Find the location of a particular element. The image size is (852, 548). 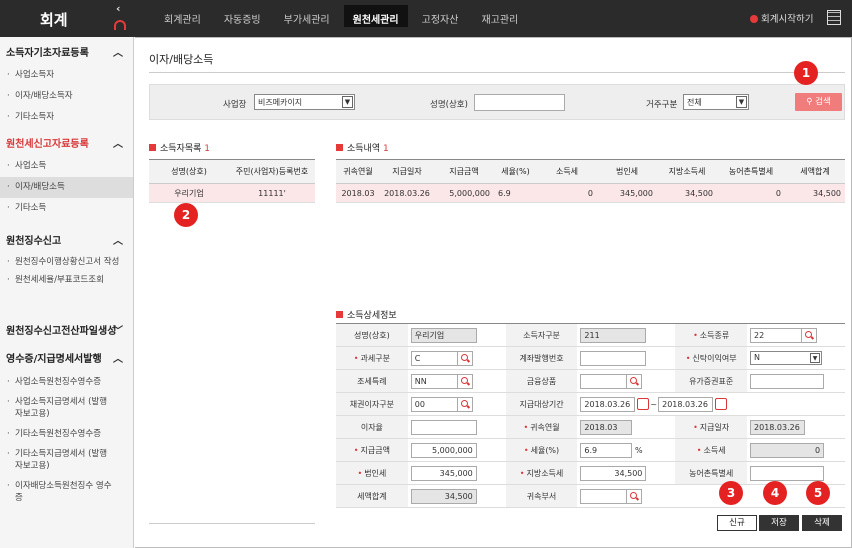

income-type-input: 22 is located at coordinates (776, 335).